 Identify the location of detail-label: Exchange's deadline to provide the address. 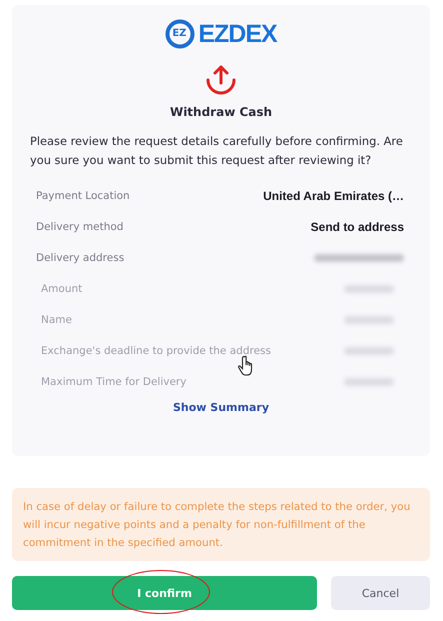
(156, 350).